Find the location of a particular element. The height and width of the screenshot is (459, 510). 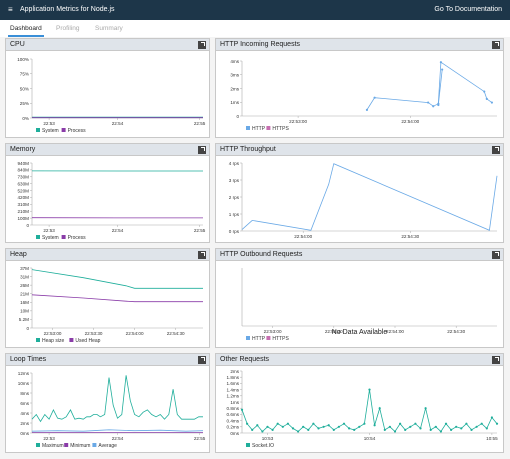

panel-title: CPU is located at coordinates (17, 44).